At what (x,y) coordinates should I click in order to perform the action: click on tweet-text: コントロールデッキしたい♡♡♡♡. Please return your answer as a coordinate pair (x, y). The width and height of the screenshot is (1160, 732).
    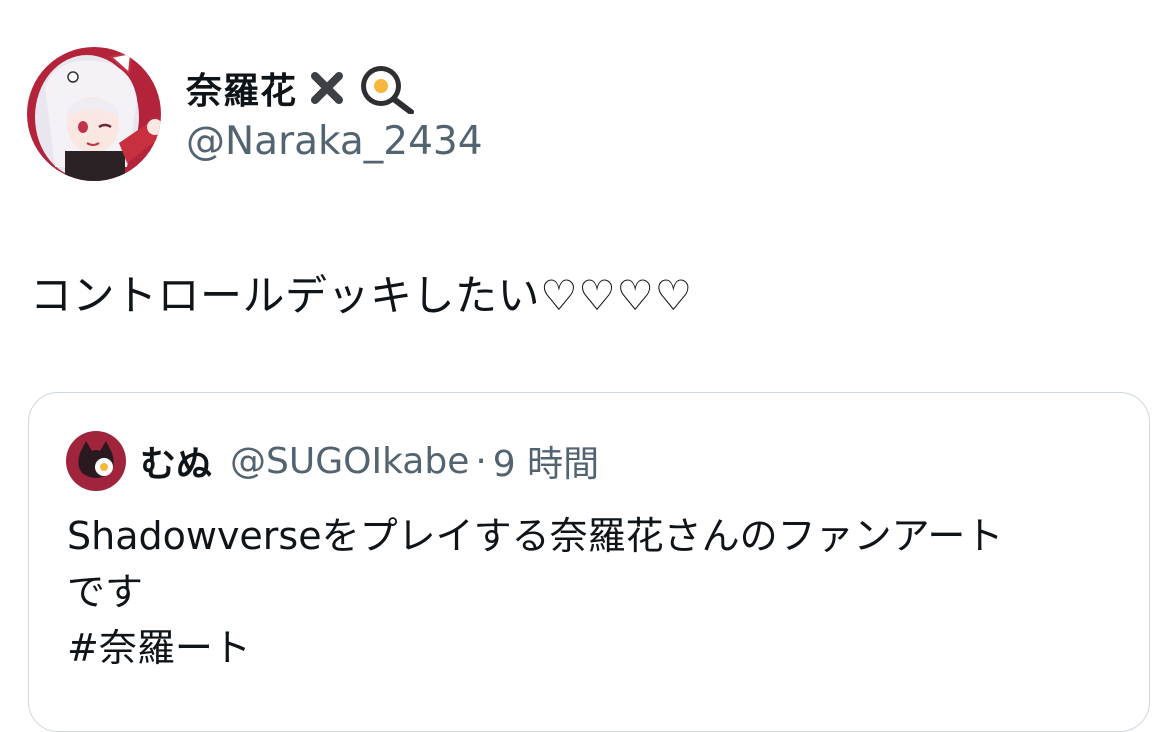
    Looking at the image, I should click on (361, 295).